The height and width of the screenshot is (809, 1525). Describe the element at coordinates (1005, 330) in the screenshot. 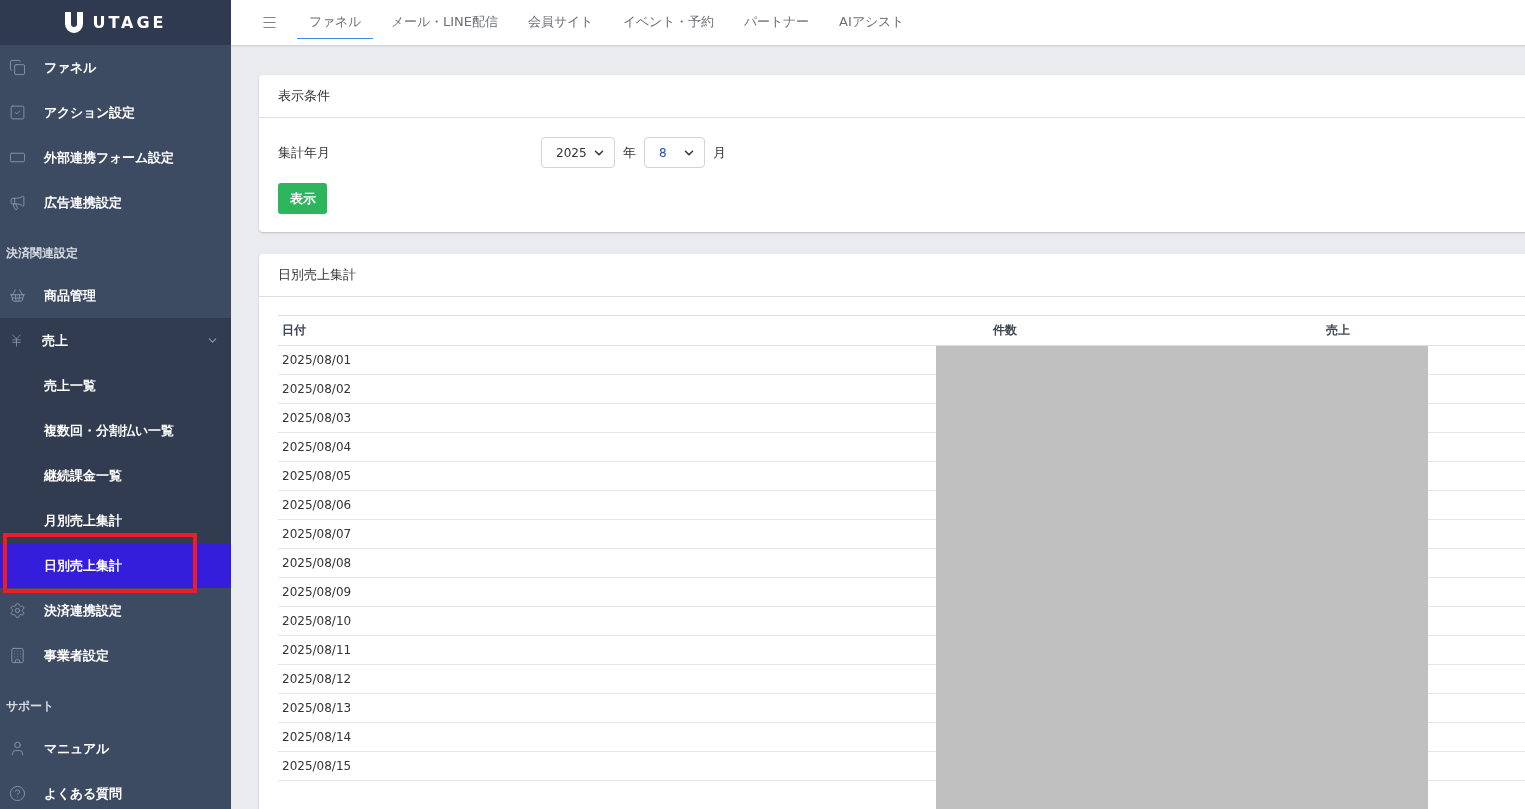

I see `column-header: 件数` at that location.